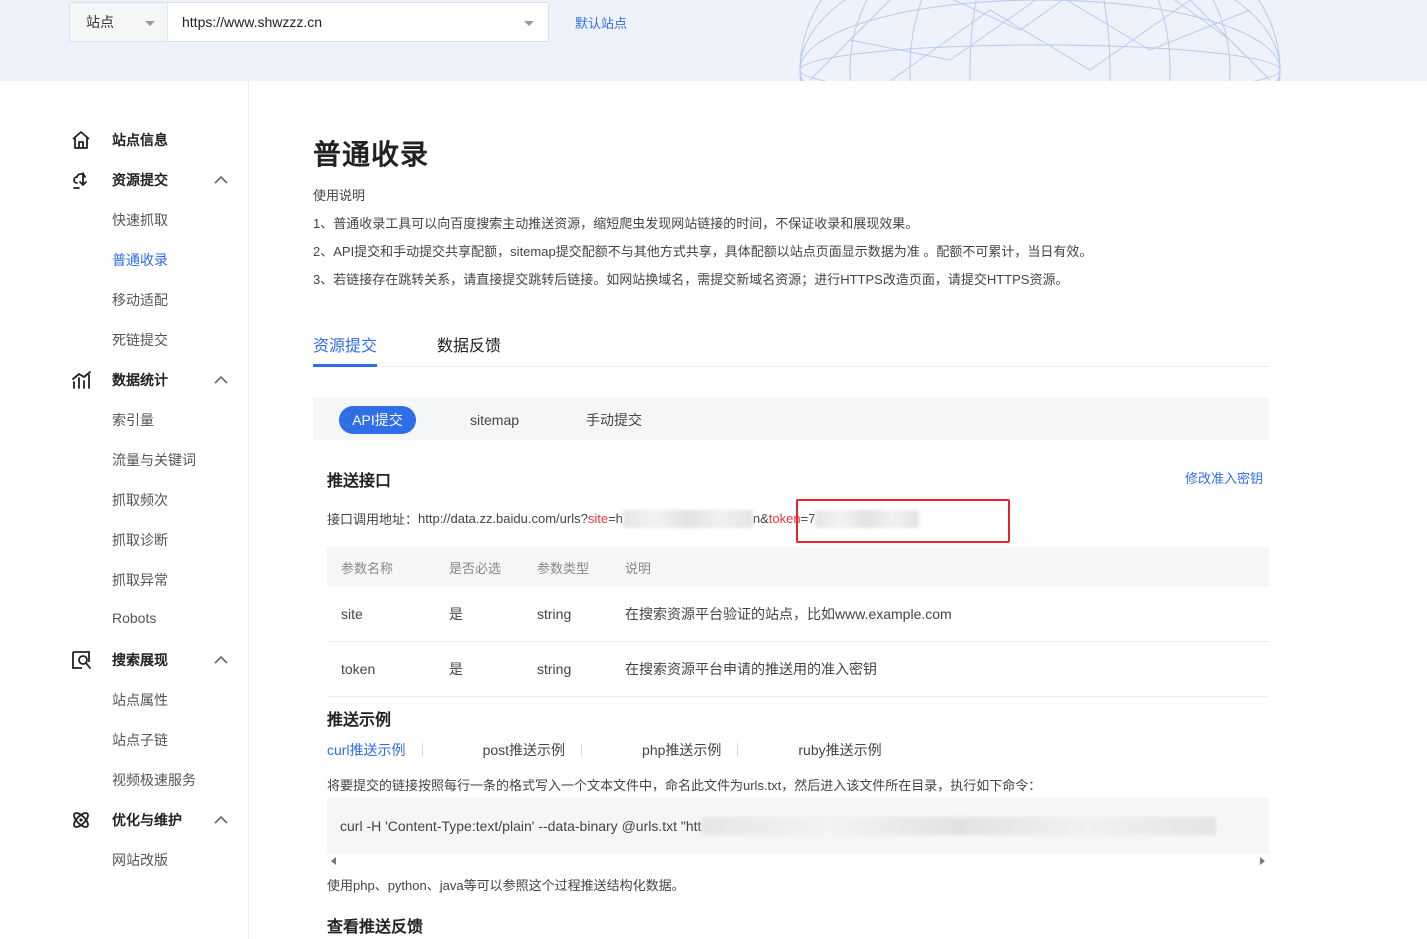 This screenshot has height=939, width=1427. What do you see at coordinates (959, 826) in the screenshot?
I see `redacted-code-url` at bounding box center [959, 826].